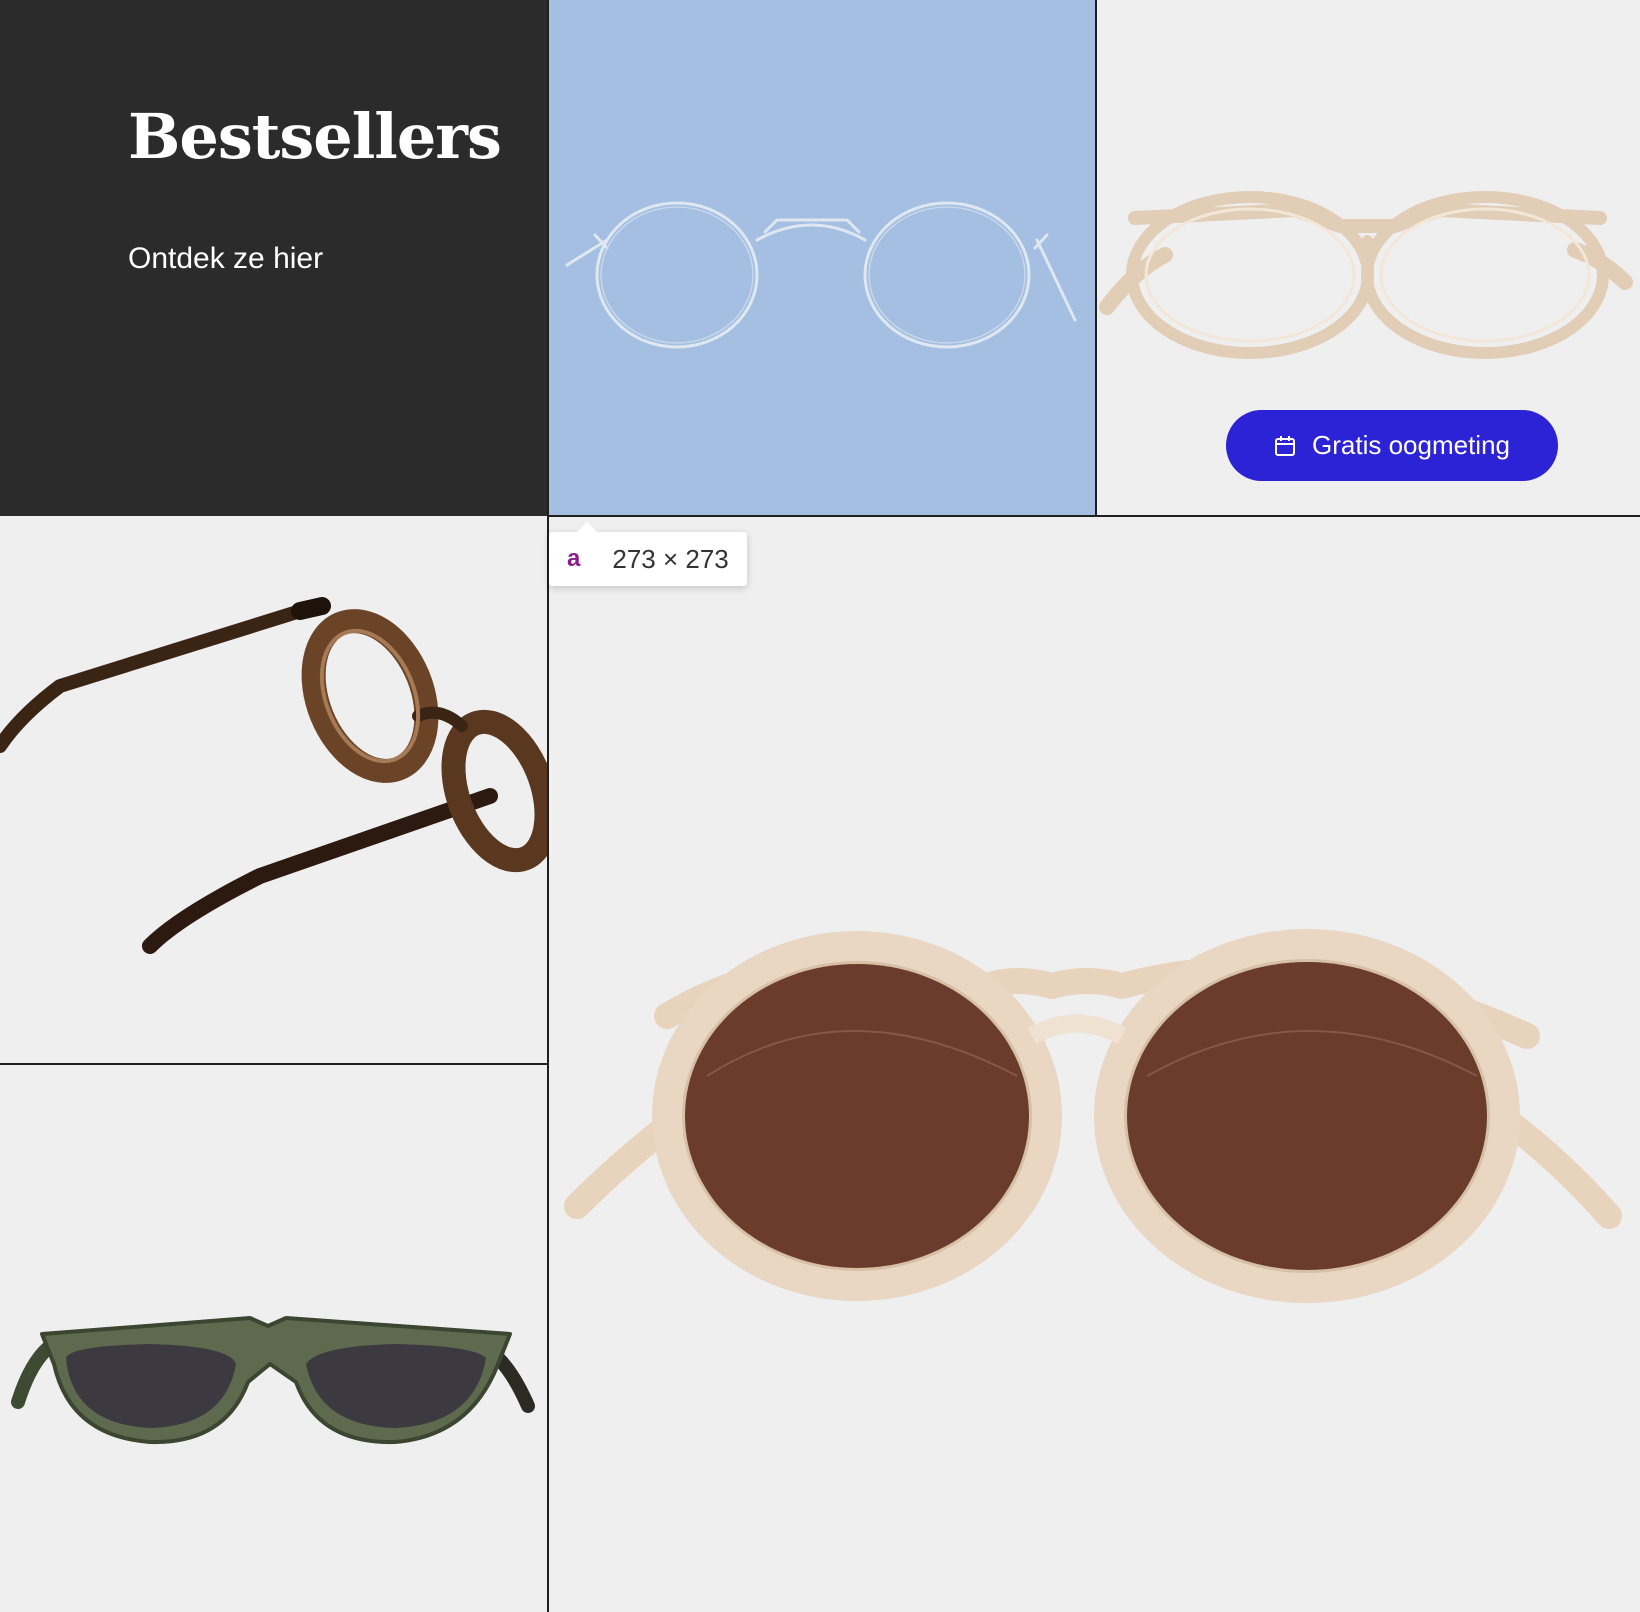  I want to click on product-tile-silver-glasses, so click(821, 258).